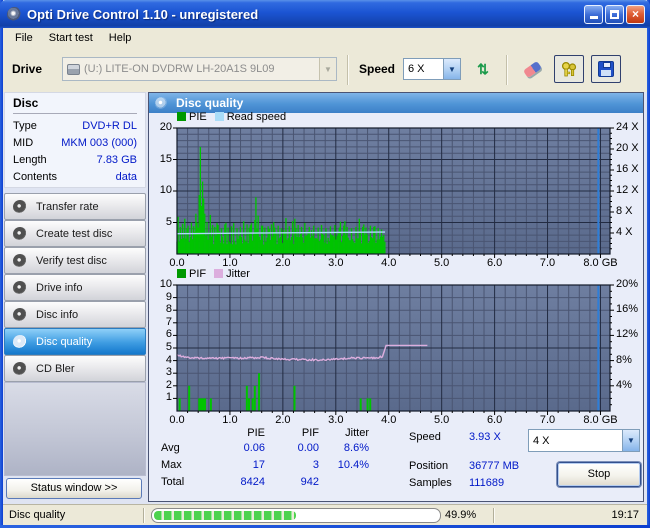  I want to click on position-stat-label: Position, so click(429, 466).